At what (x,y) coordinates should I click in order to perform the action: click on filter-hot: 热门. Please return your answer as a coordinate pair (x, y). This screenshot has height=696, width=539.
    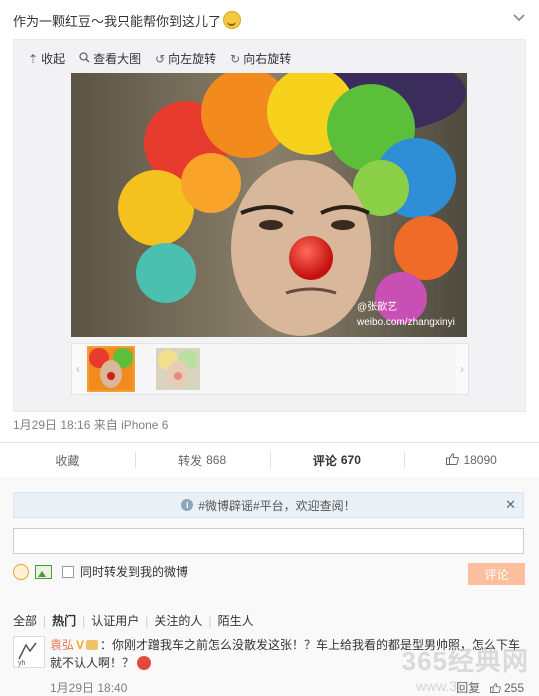
    Looking at the image, I should click on (64, 620).